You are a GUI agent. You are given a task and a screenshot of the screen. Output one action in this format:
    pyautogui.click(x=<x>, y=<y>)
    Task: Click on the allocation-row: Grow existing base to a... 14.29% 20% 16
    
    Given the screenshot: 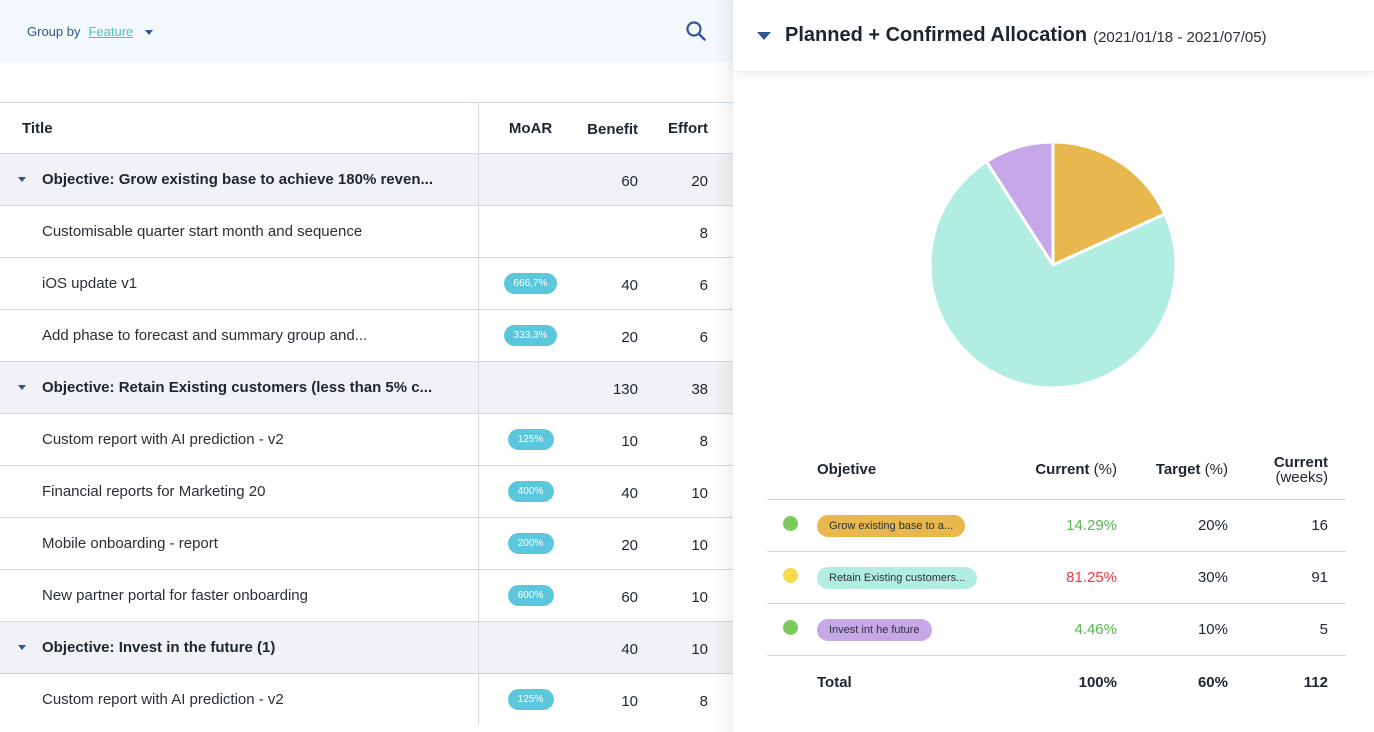 What is the action you would take?
    pyautogui.click(x=1056, y=525)
    